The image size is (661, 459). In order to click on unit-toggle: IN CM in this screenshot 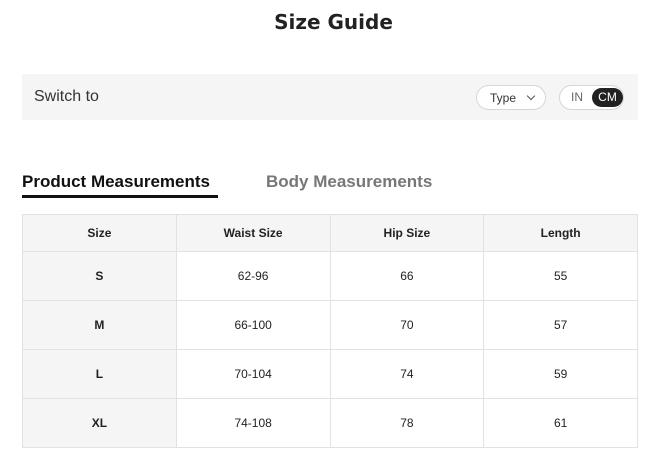, I will do `click(591, 97)`.